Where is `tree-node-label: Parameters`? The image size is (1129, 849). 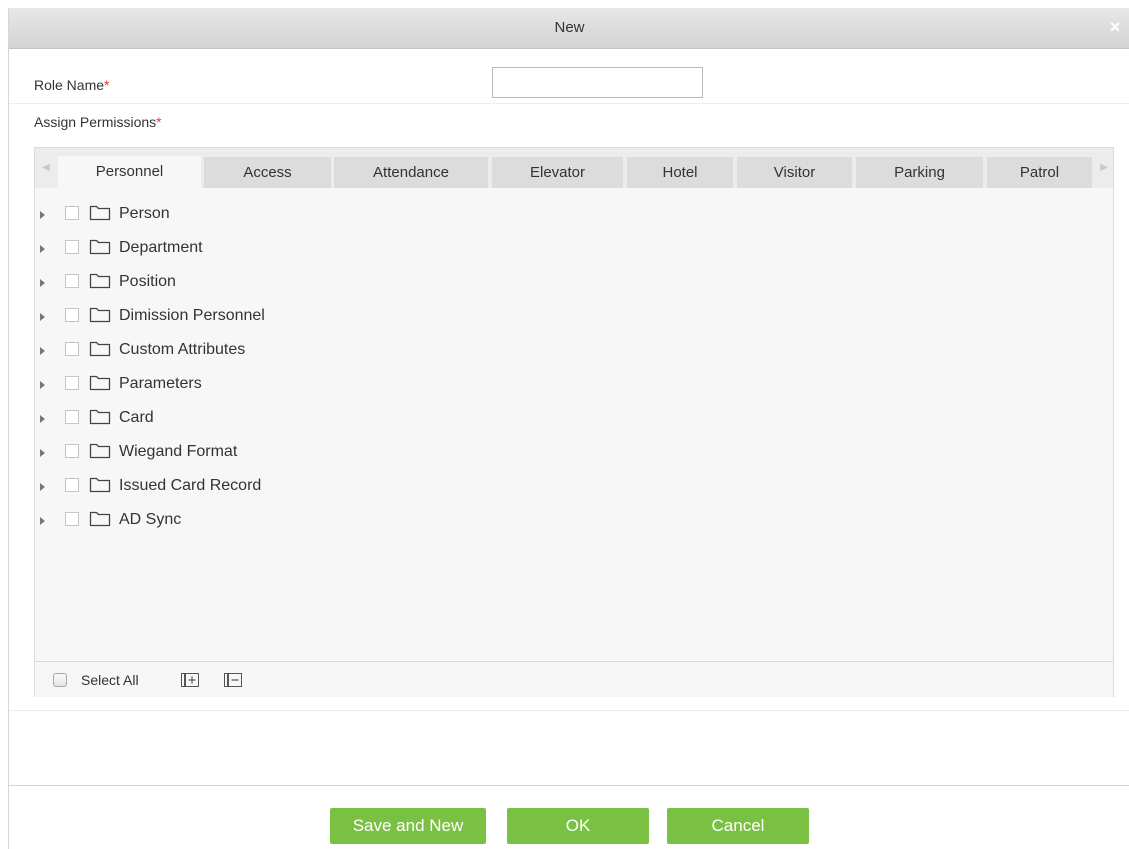 tree-node-label: Parameters is located at coordinates (160, 383).